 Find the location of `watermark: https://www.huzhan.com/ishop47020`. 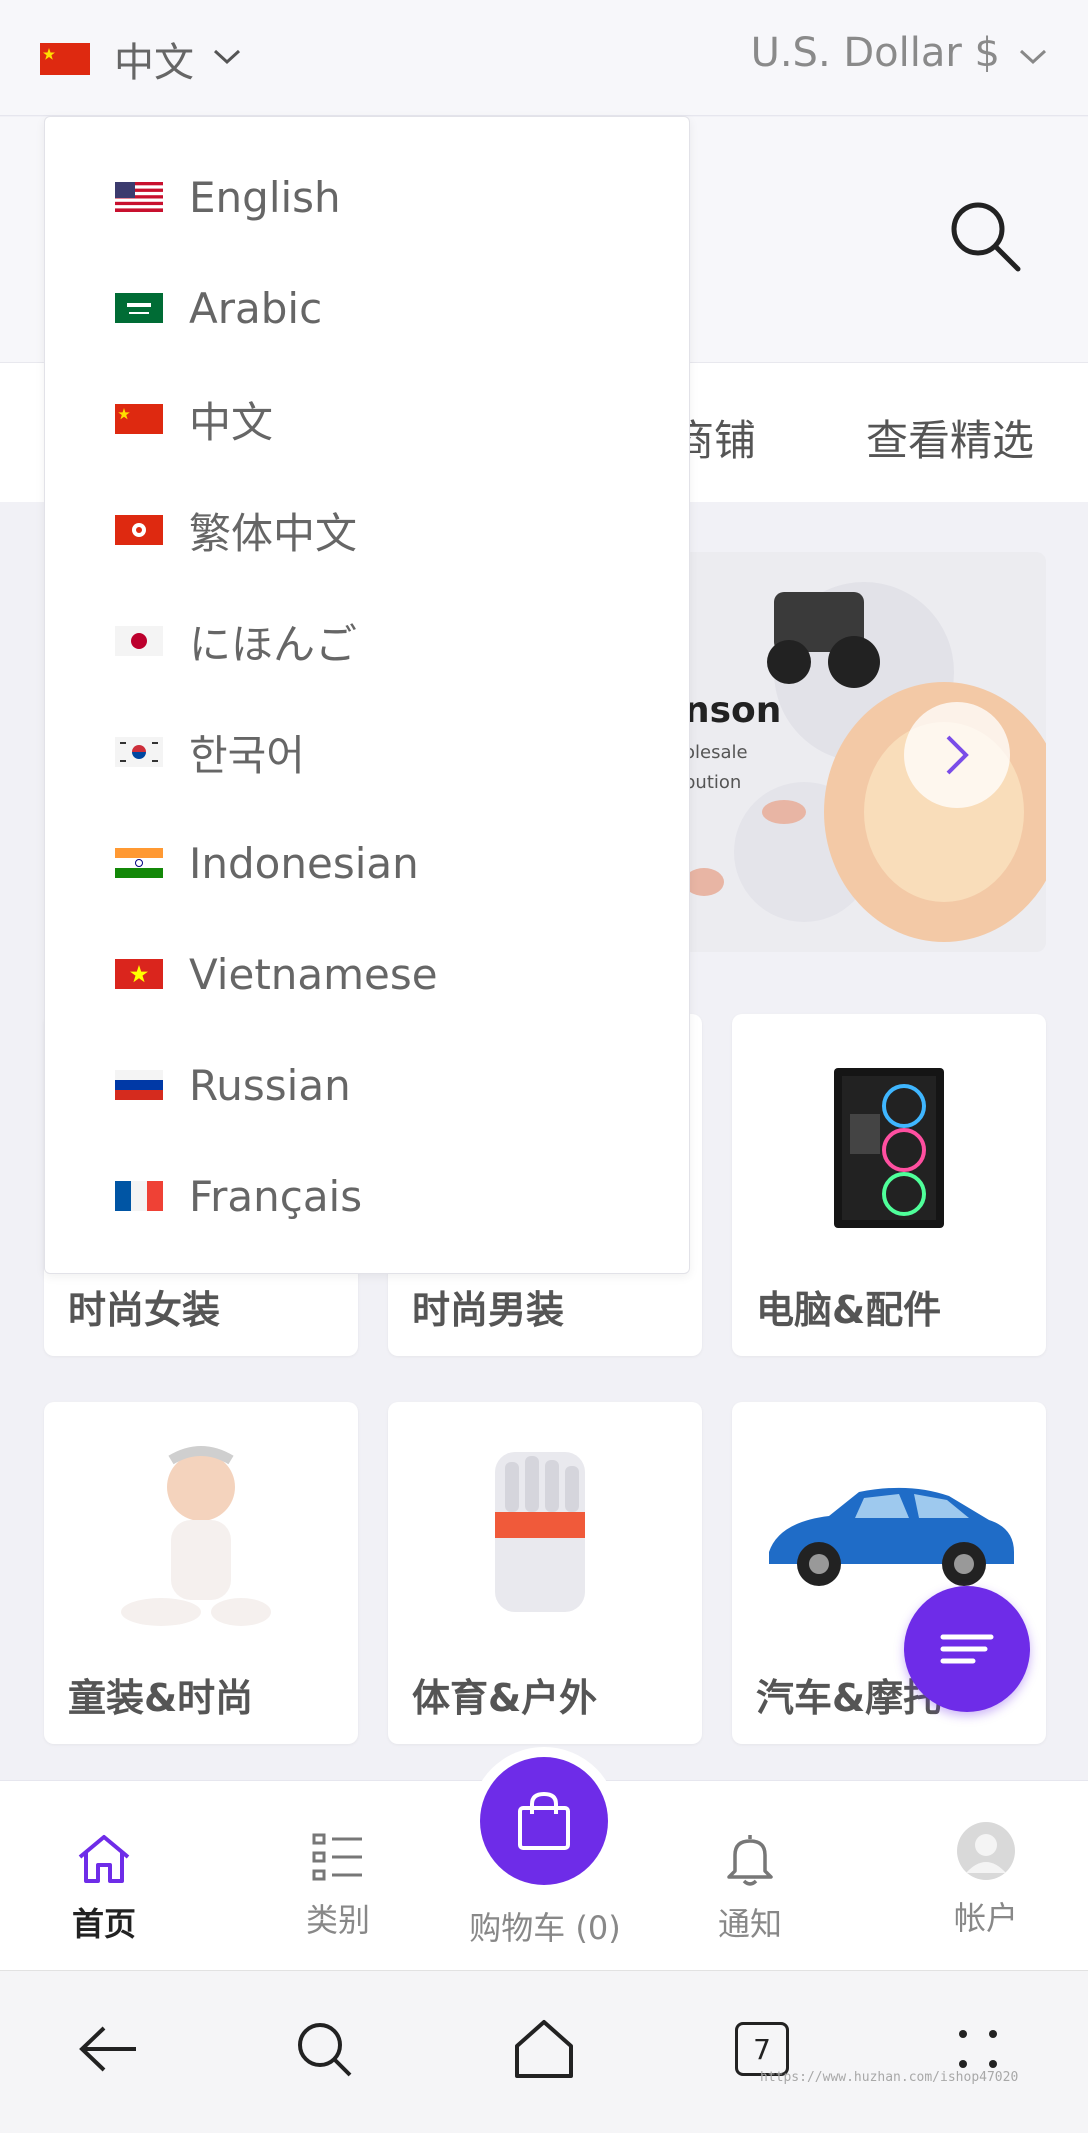

watermark: https://www.huzhan.com/ishop47020 is located at coordinates (889, 2077).